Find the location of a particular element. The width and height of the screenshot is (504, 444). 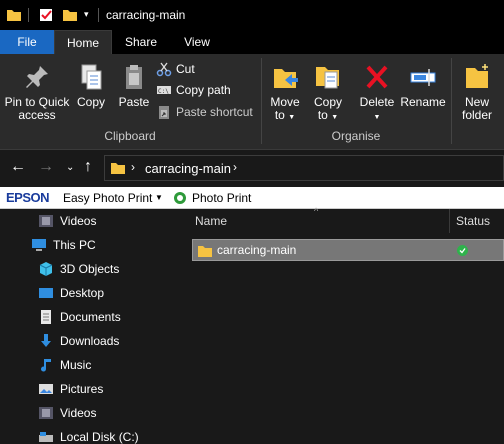

nav-item-3d-objects: 3D Objects is located at coordinates (78, 269).